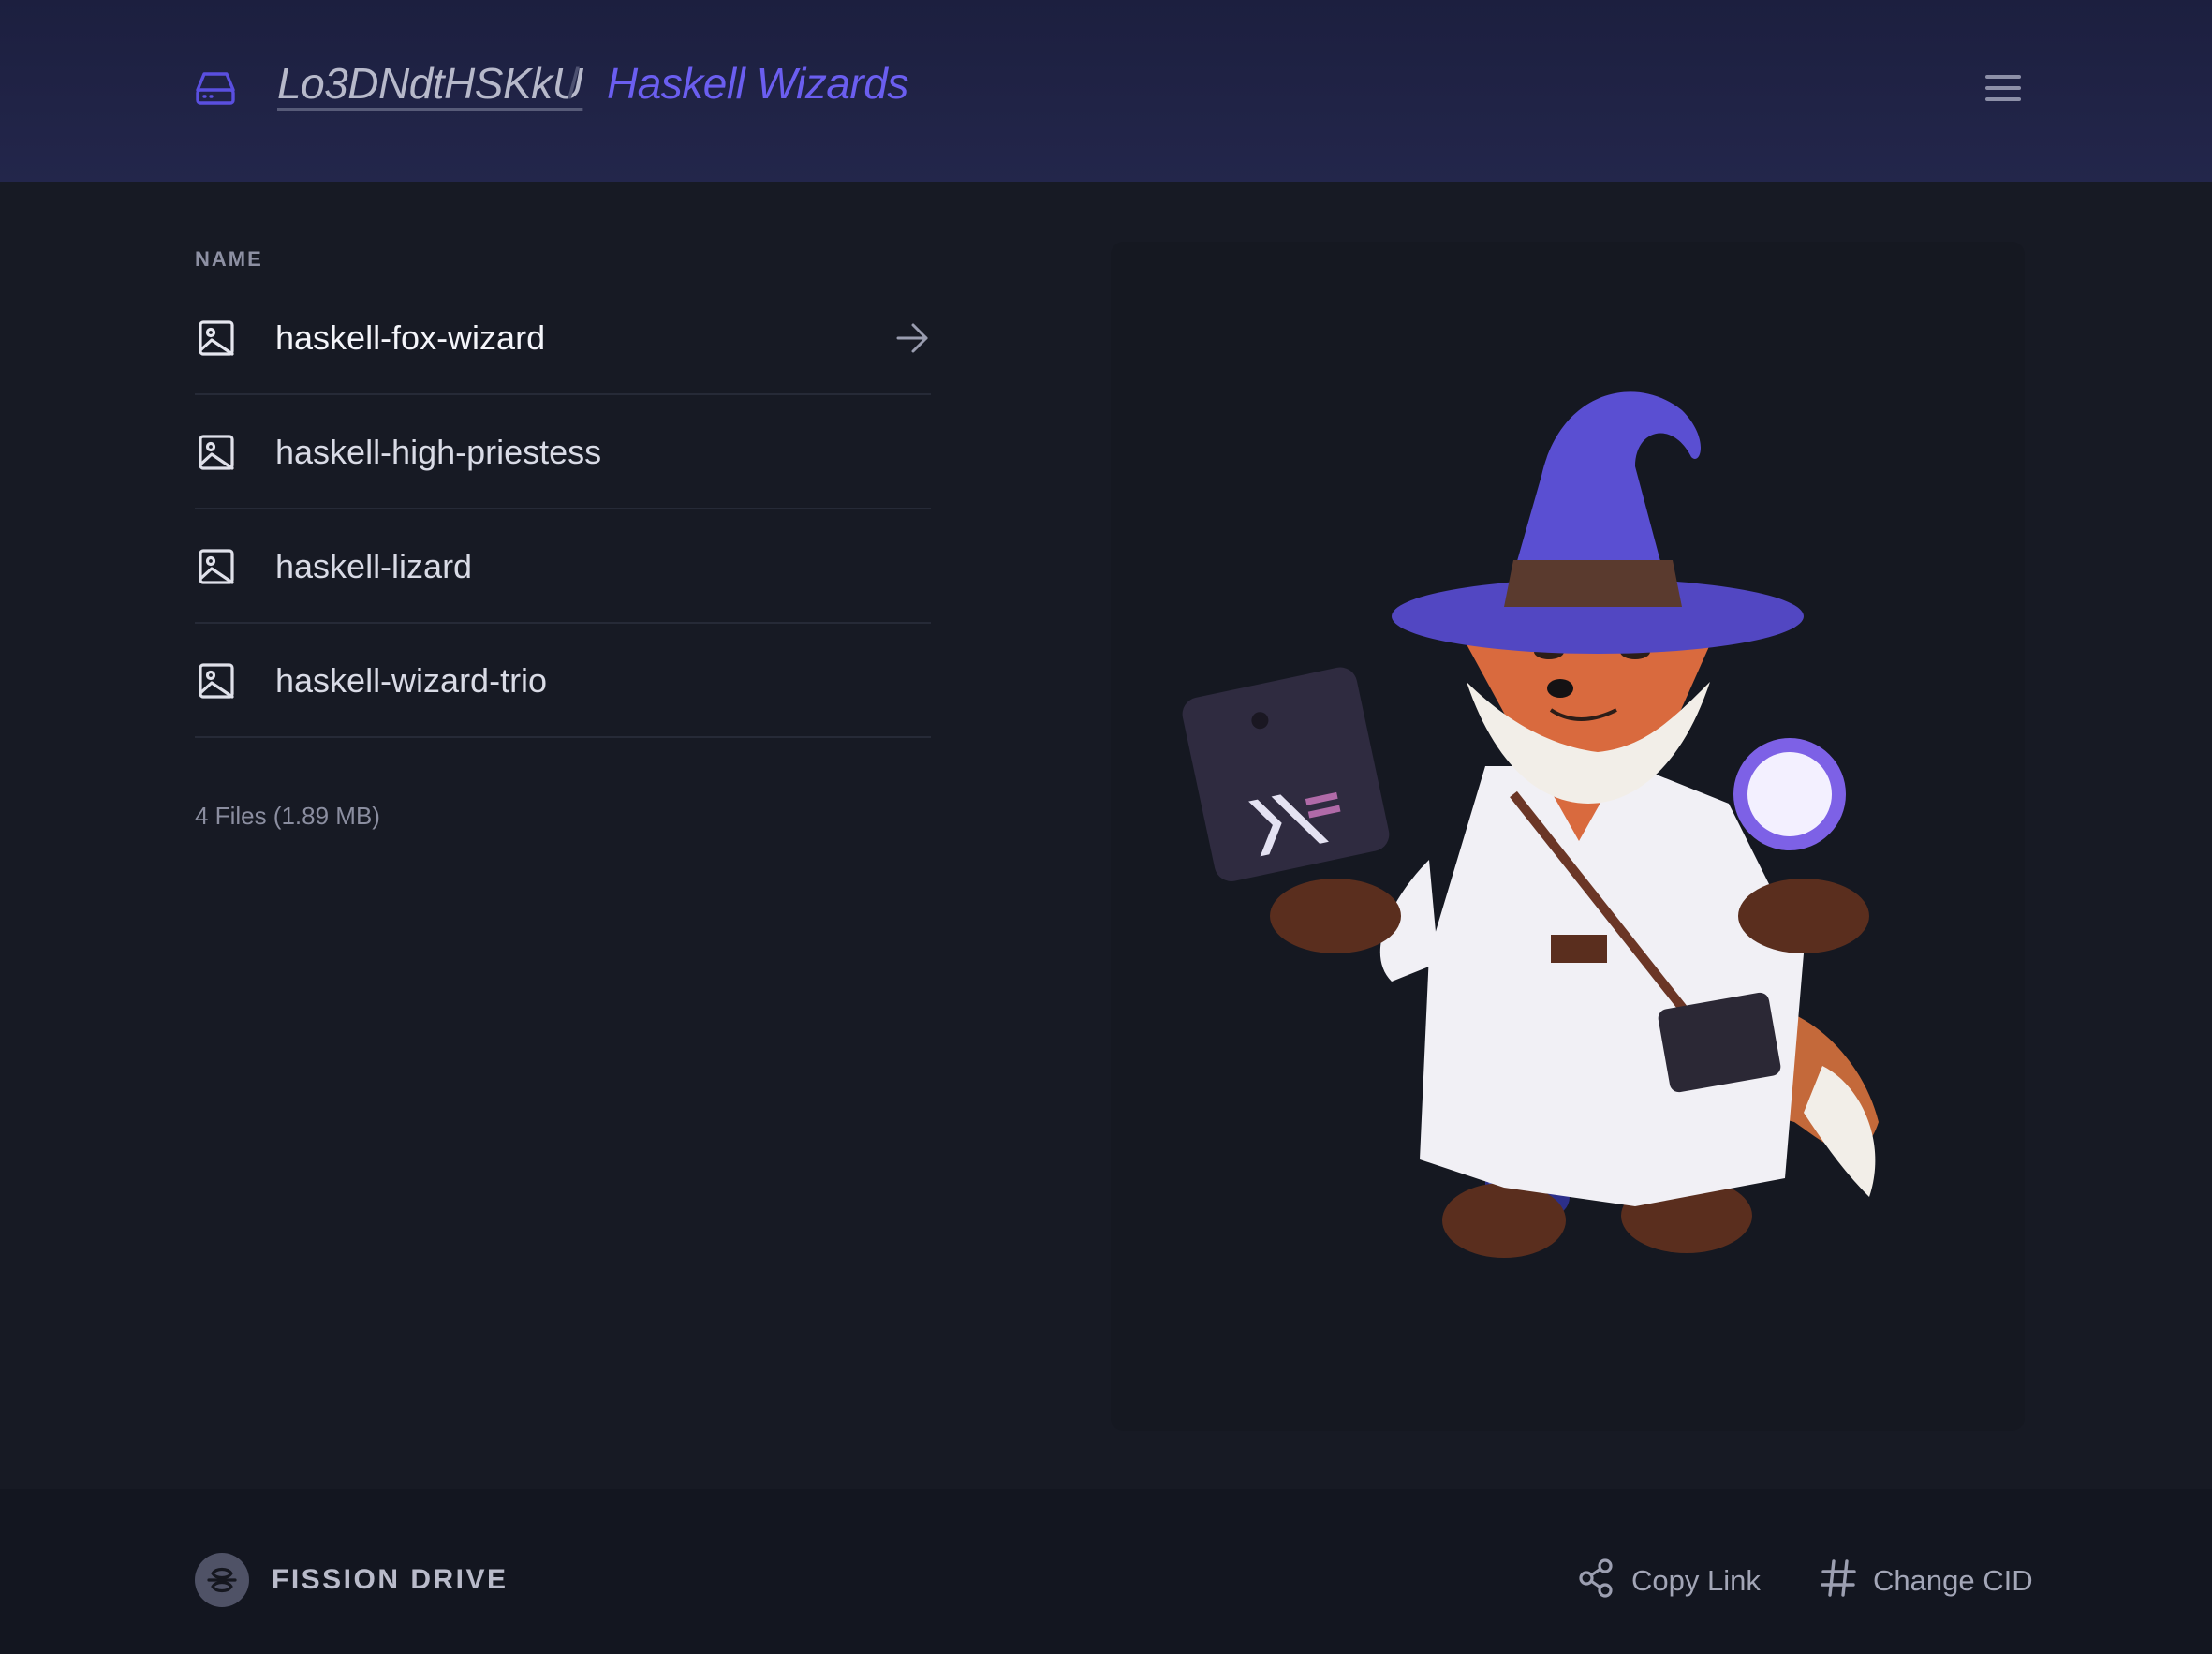 Image resolution: width=2212 pixels, height=1654 pixels. I want to click on share-icon, so click(1596, 1578).